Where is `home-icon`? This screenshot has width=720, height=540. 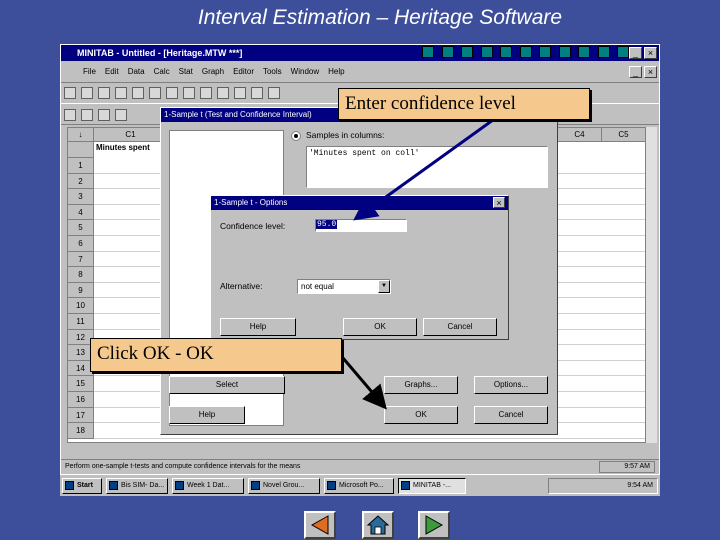
home-icon is located at coordinates (378, 525).